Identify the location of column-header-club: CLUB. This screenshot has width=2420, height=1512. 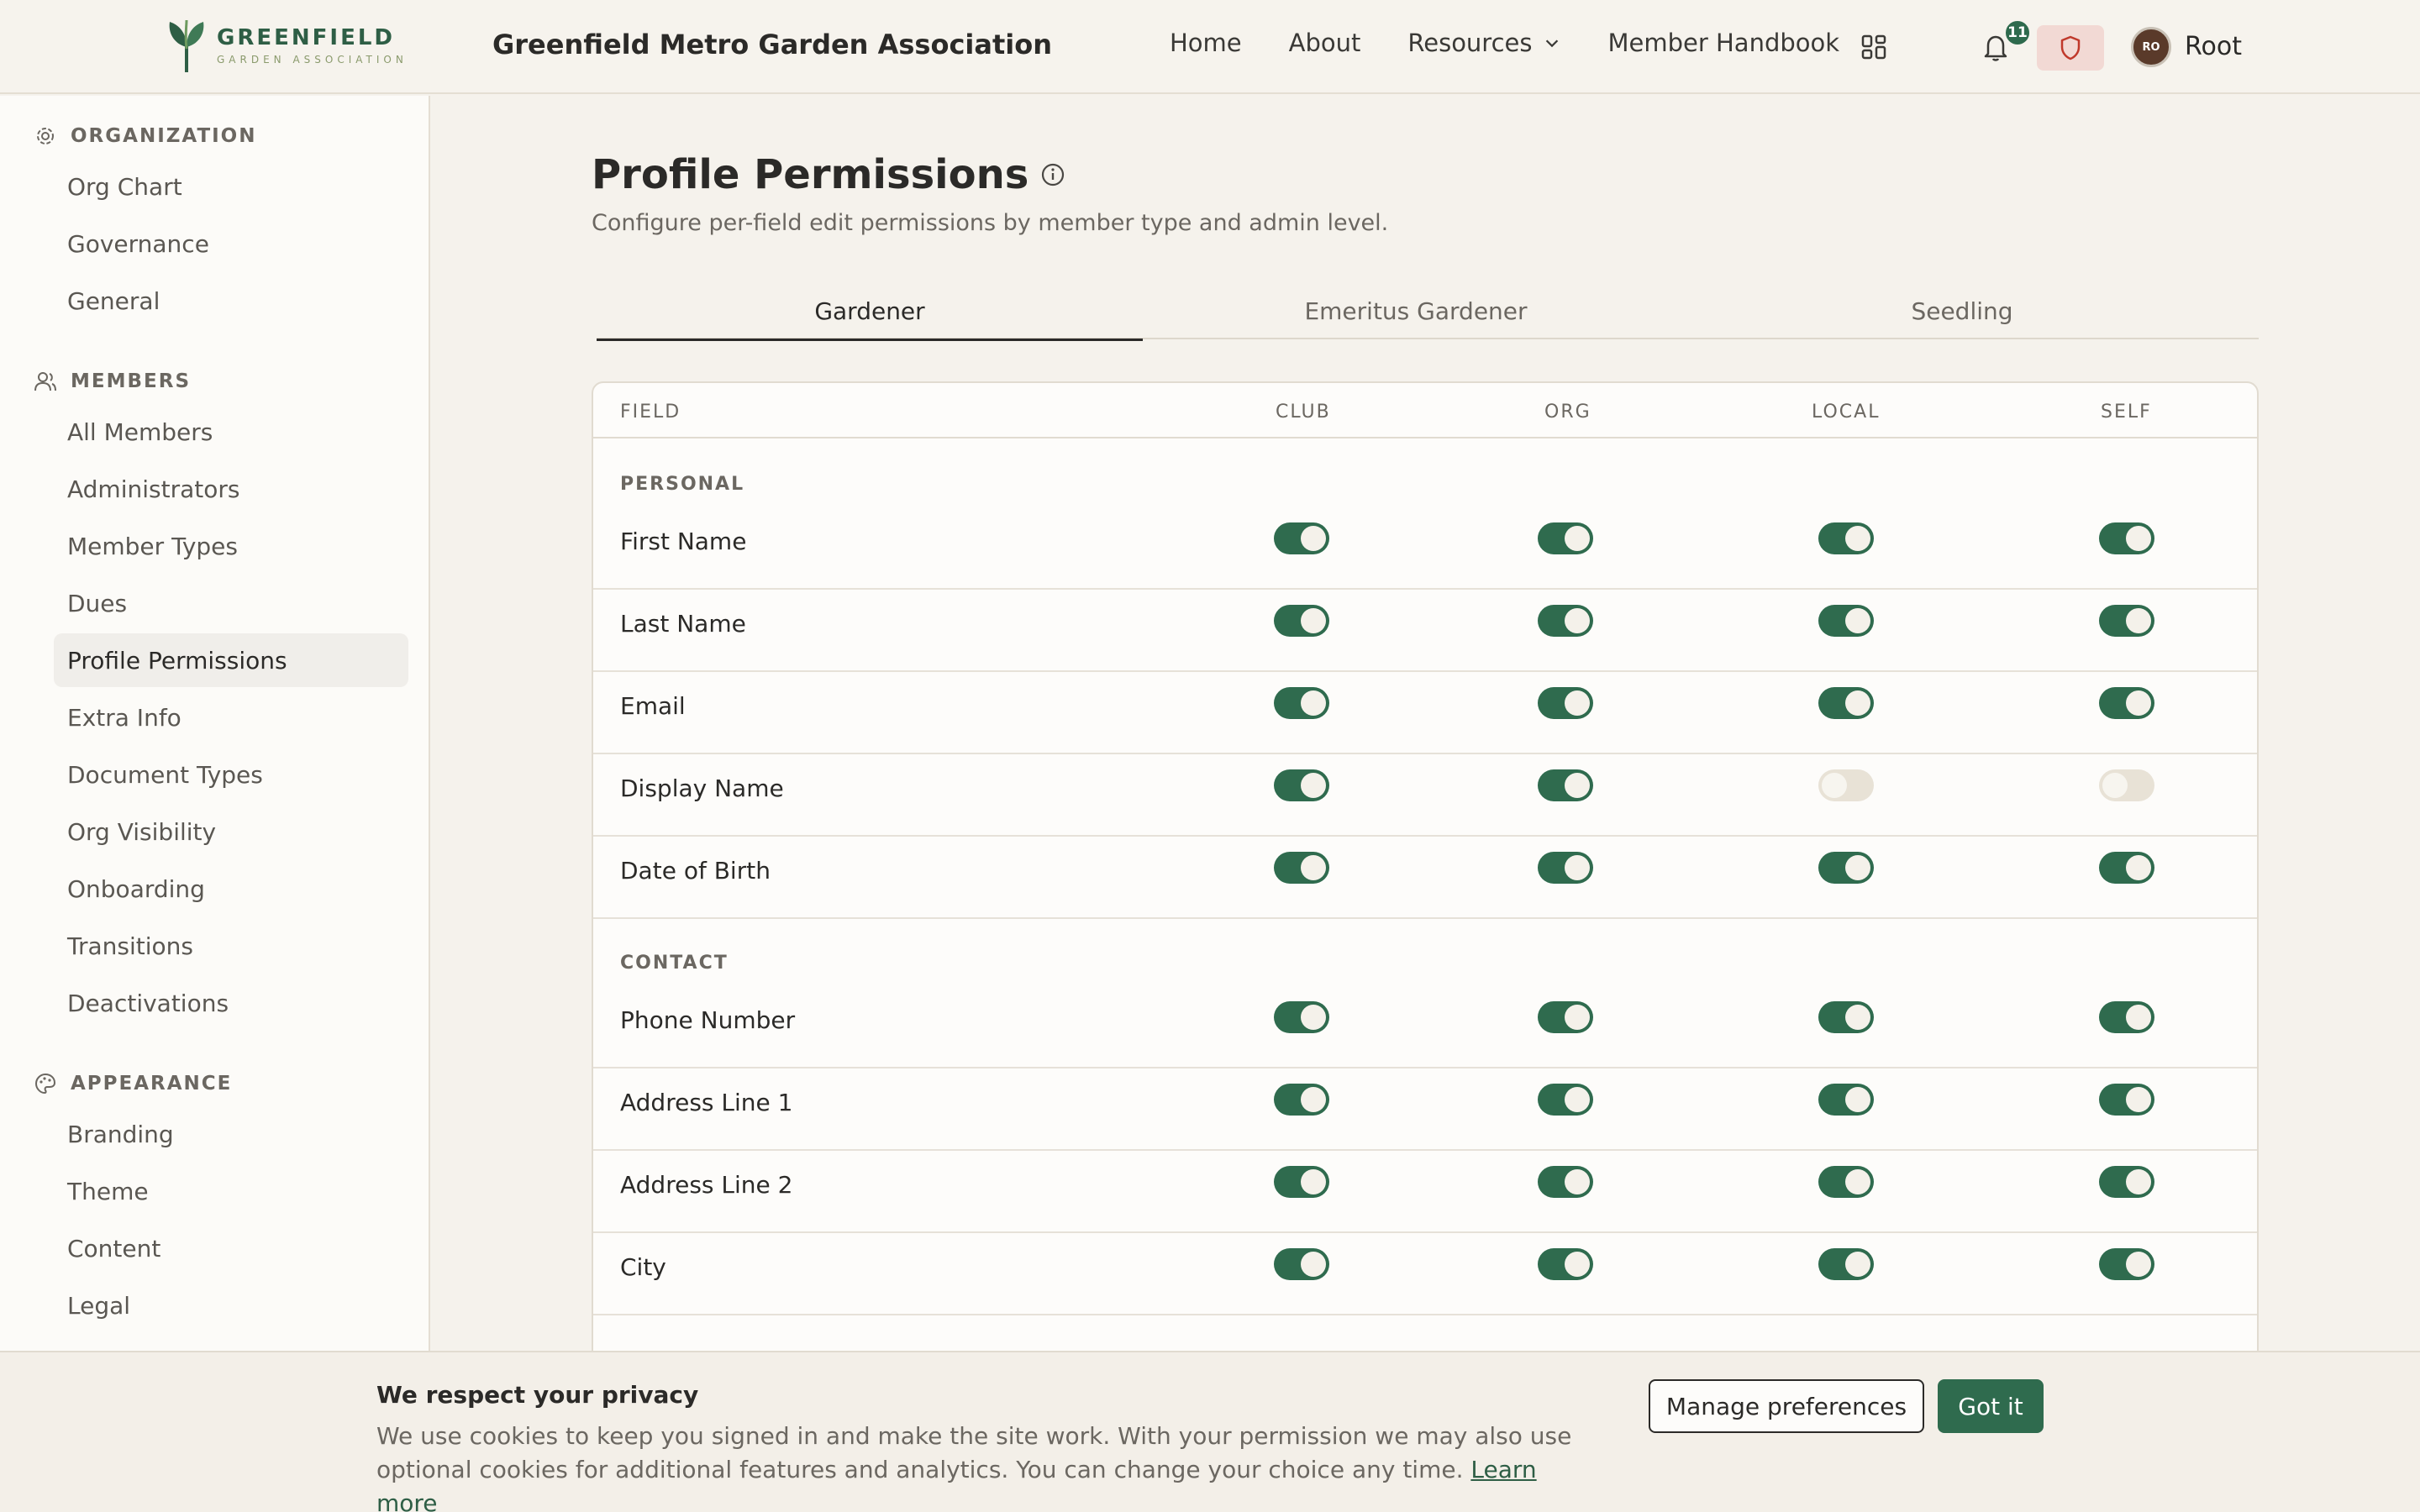
(1303, 412).